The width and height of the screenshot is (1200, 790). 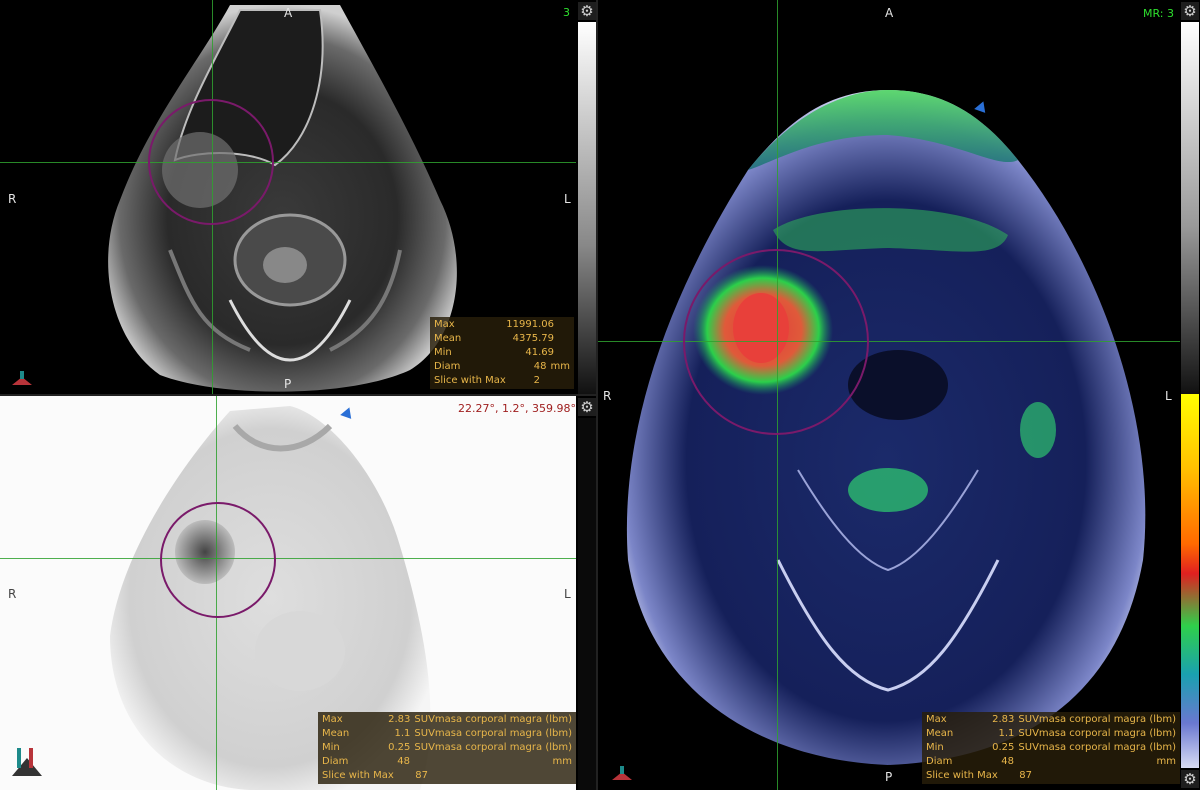 I want to click on stat-row: Max 11991.06, so click(x=502, y=325).